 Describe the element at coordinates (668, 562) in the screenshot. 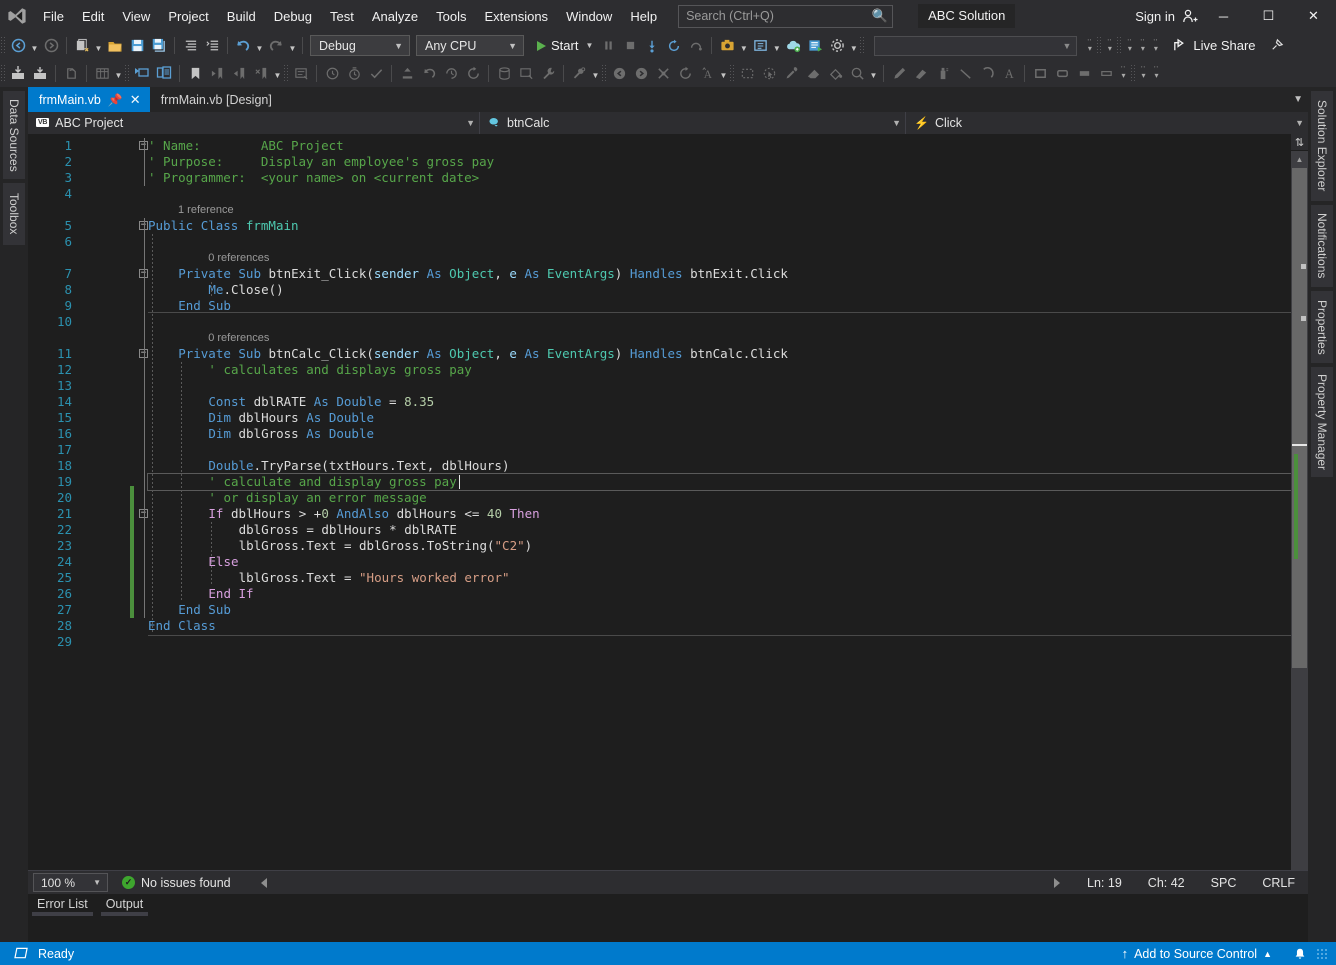

I see `code-line: 24 Else` at that location.